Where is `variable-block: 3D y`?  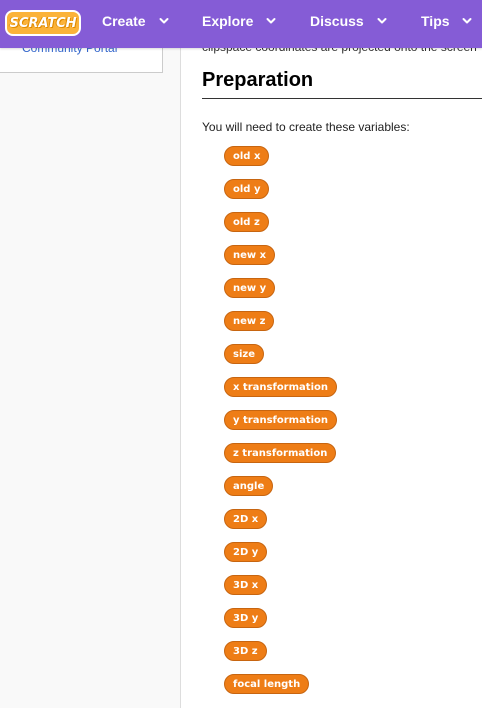 variable-block: 3D y is located at coordinates (246, 618).